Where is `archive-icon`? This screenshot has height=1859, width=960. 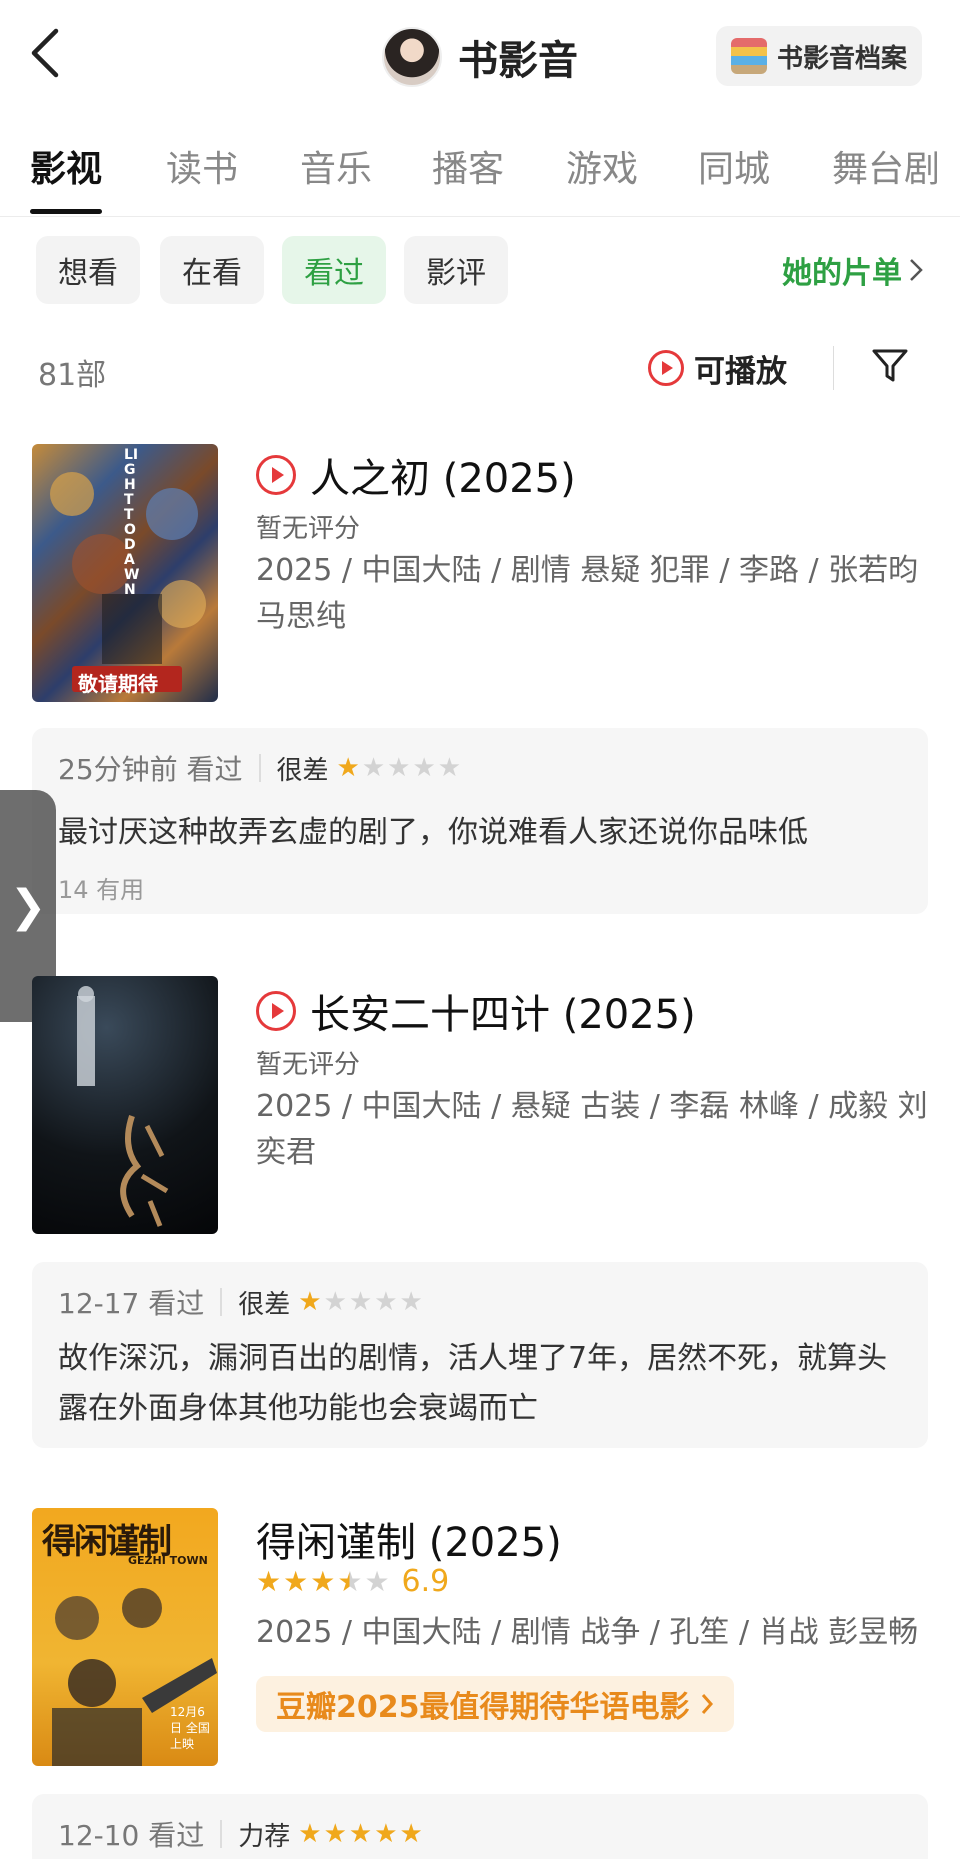 archive-icon is located at coordinates (748, 56).